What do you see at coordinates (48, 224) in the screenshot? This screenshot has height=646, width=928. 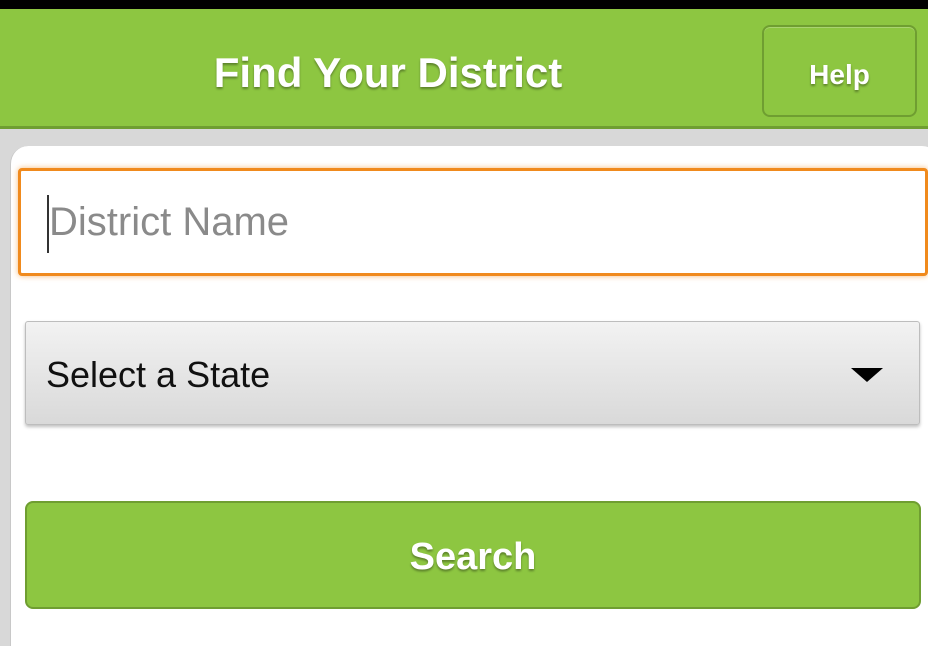 I see `text-cursor` at bounding box center [48, 224].